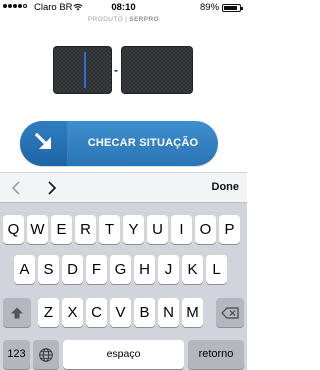  What do you see at coordinates (120, 269) in the screenshot?
I see `key-g: G` at bounding box center [120, 269].